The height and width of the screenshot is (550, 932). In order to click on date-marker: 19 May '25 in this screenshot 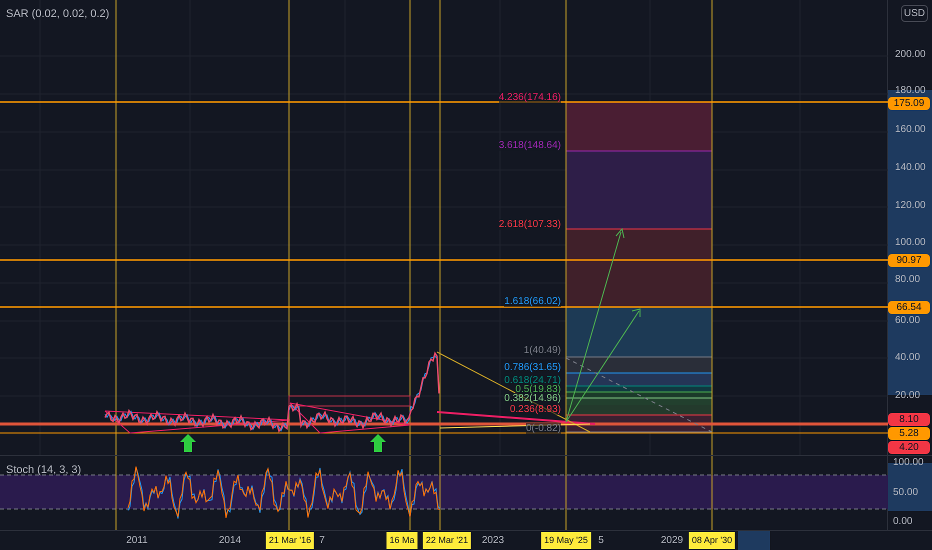, I will do `click(566, 540)`.